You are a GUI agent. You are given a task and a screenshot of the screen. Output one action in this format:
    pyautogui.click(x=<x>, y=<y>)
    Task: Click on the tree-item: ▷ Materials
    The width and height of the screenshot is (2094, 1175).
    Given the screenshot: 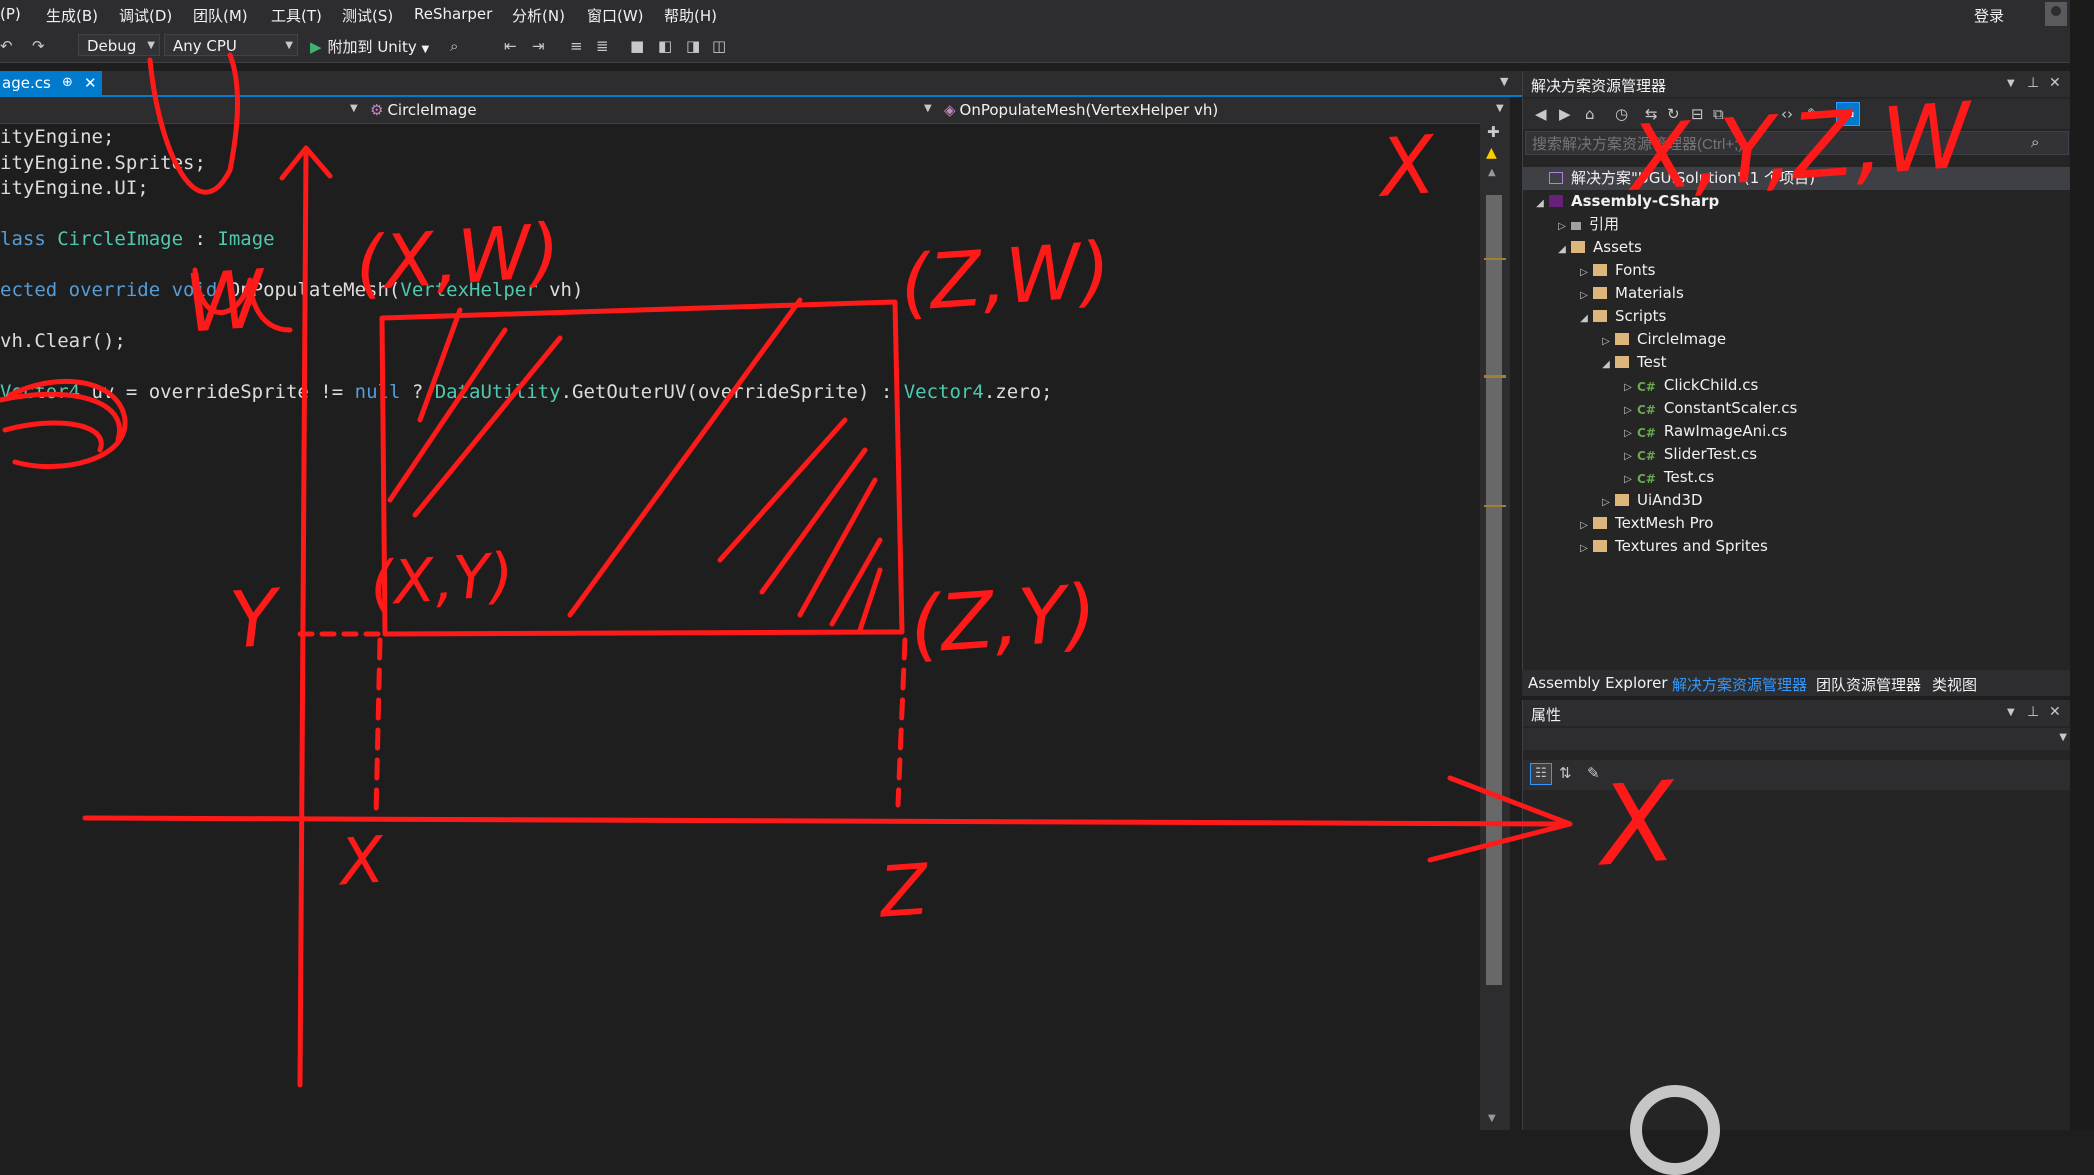 What is the action you would take?
    pyautogui.click(x=1629, y=293)
    